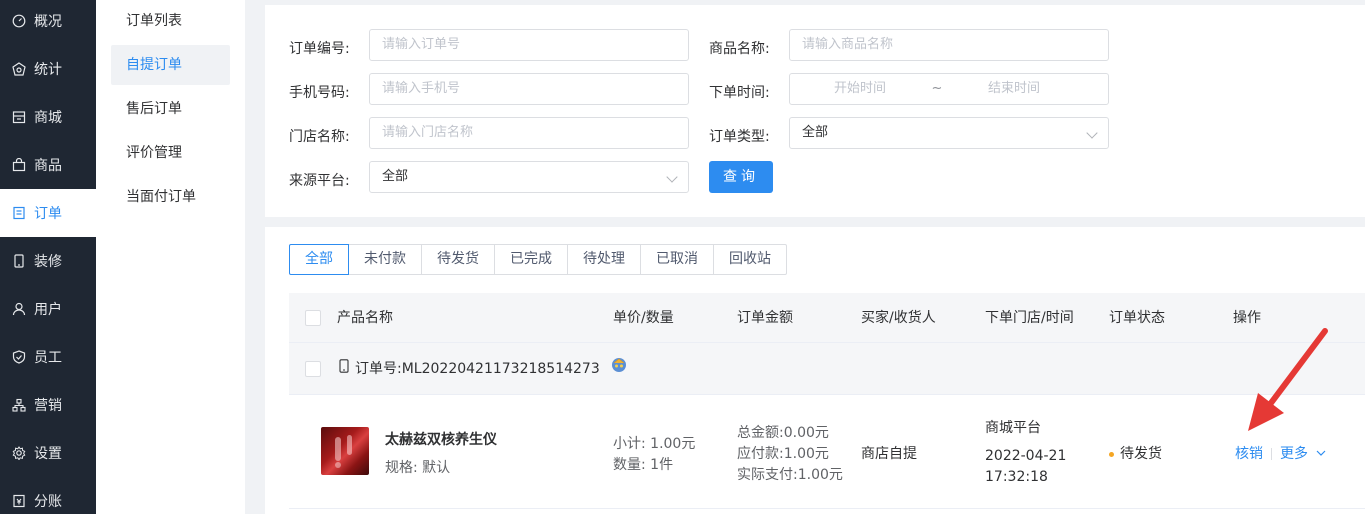 This screenshot has height=514, width=1365. Describe the element at coordinates (739, 49) in the screenshot. I see `product-name-label: 商品名称:` at that location.